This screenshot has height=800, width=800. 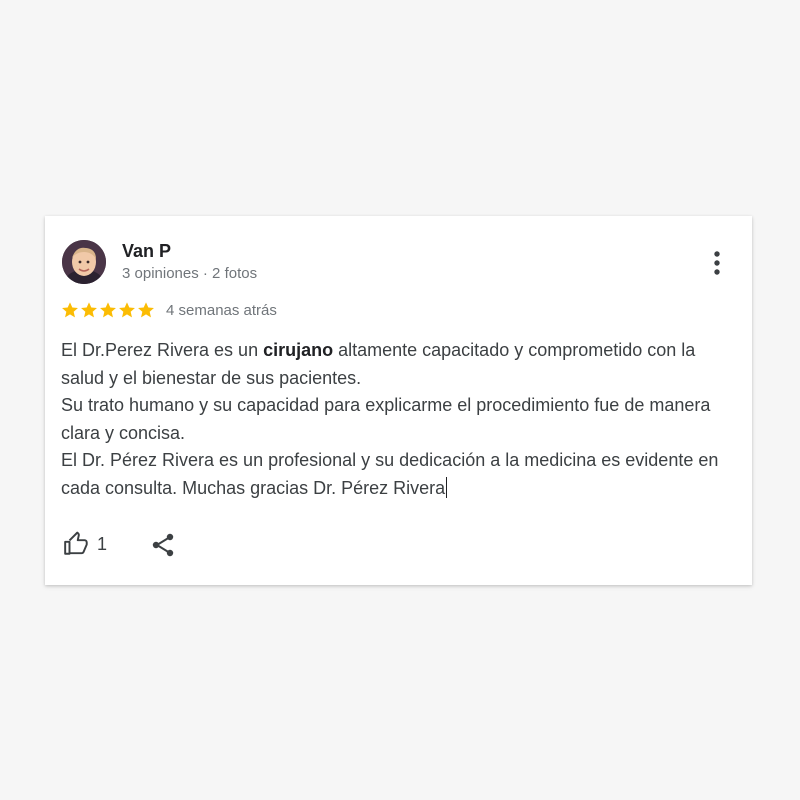 I want to click on author-avatar, so click(x=84, y=262).